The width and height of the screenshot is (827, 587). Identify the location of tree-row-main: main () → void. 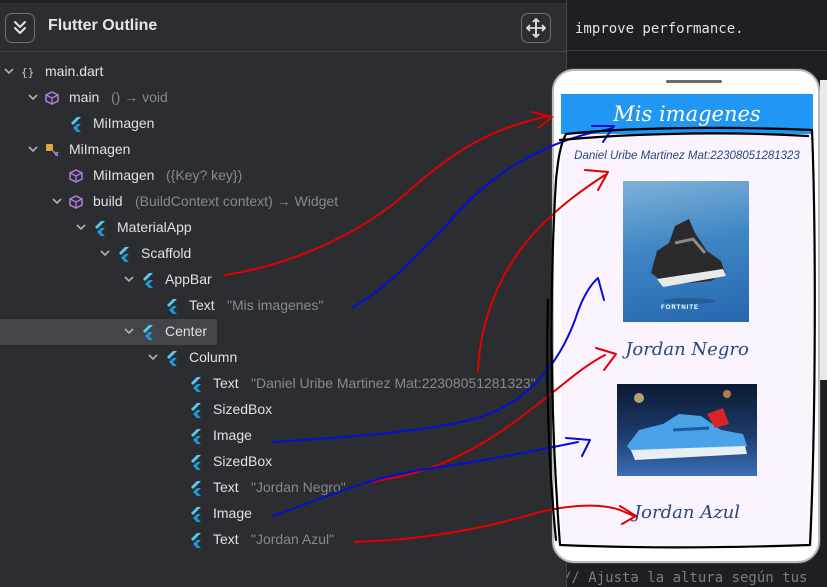
(283, 98).